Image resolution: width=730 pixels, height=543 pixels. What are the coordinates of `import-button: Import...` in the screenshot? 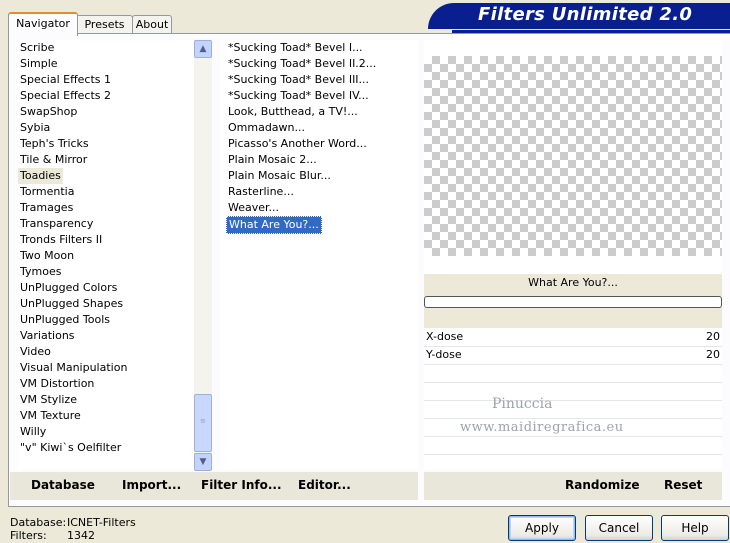 It's located at (151, 485).